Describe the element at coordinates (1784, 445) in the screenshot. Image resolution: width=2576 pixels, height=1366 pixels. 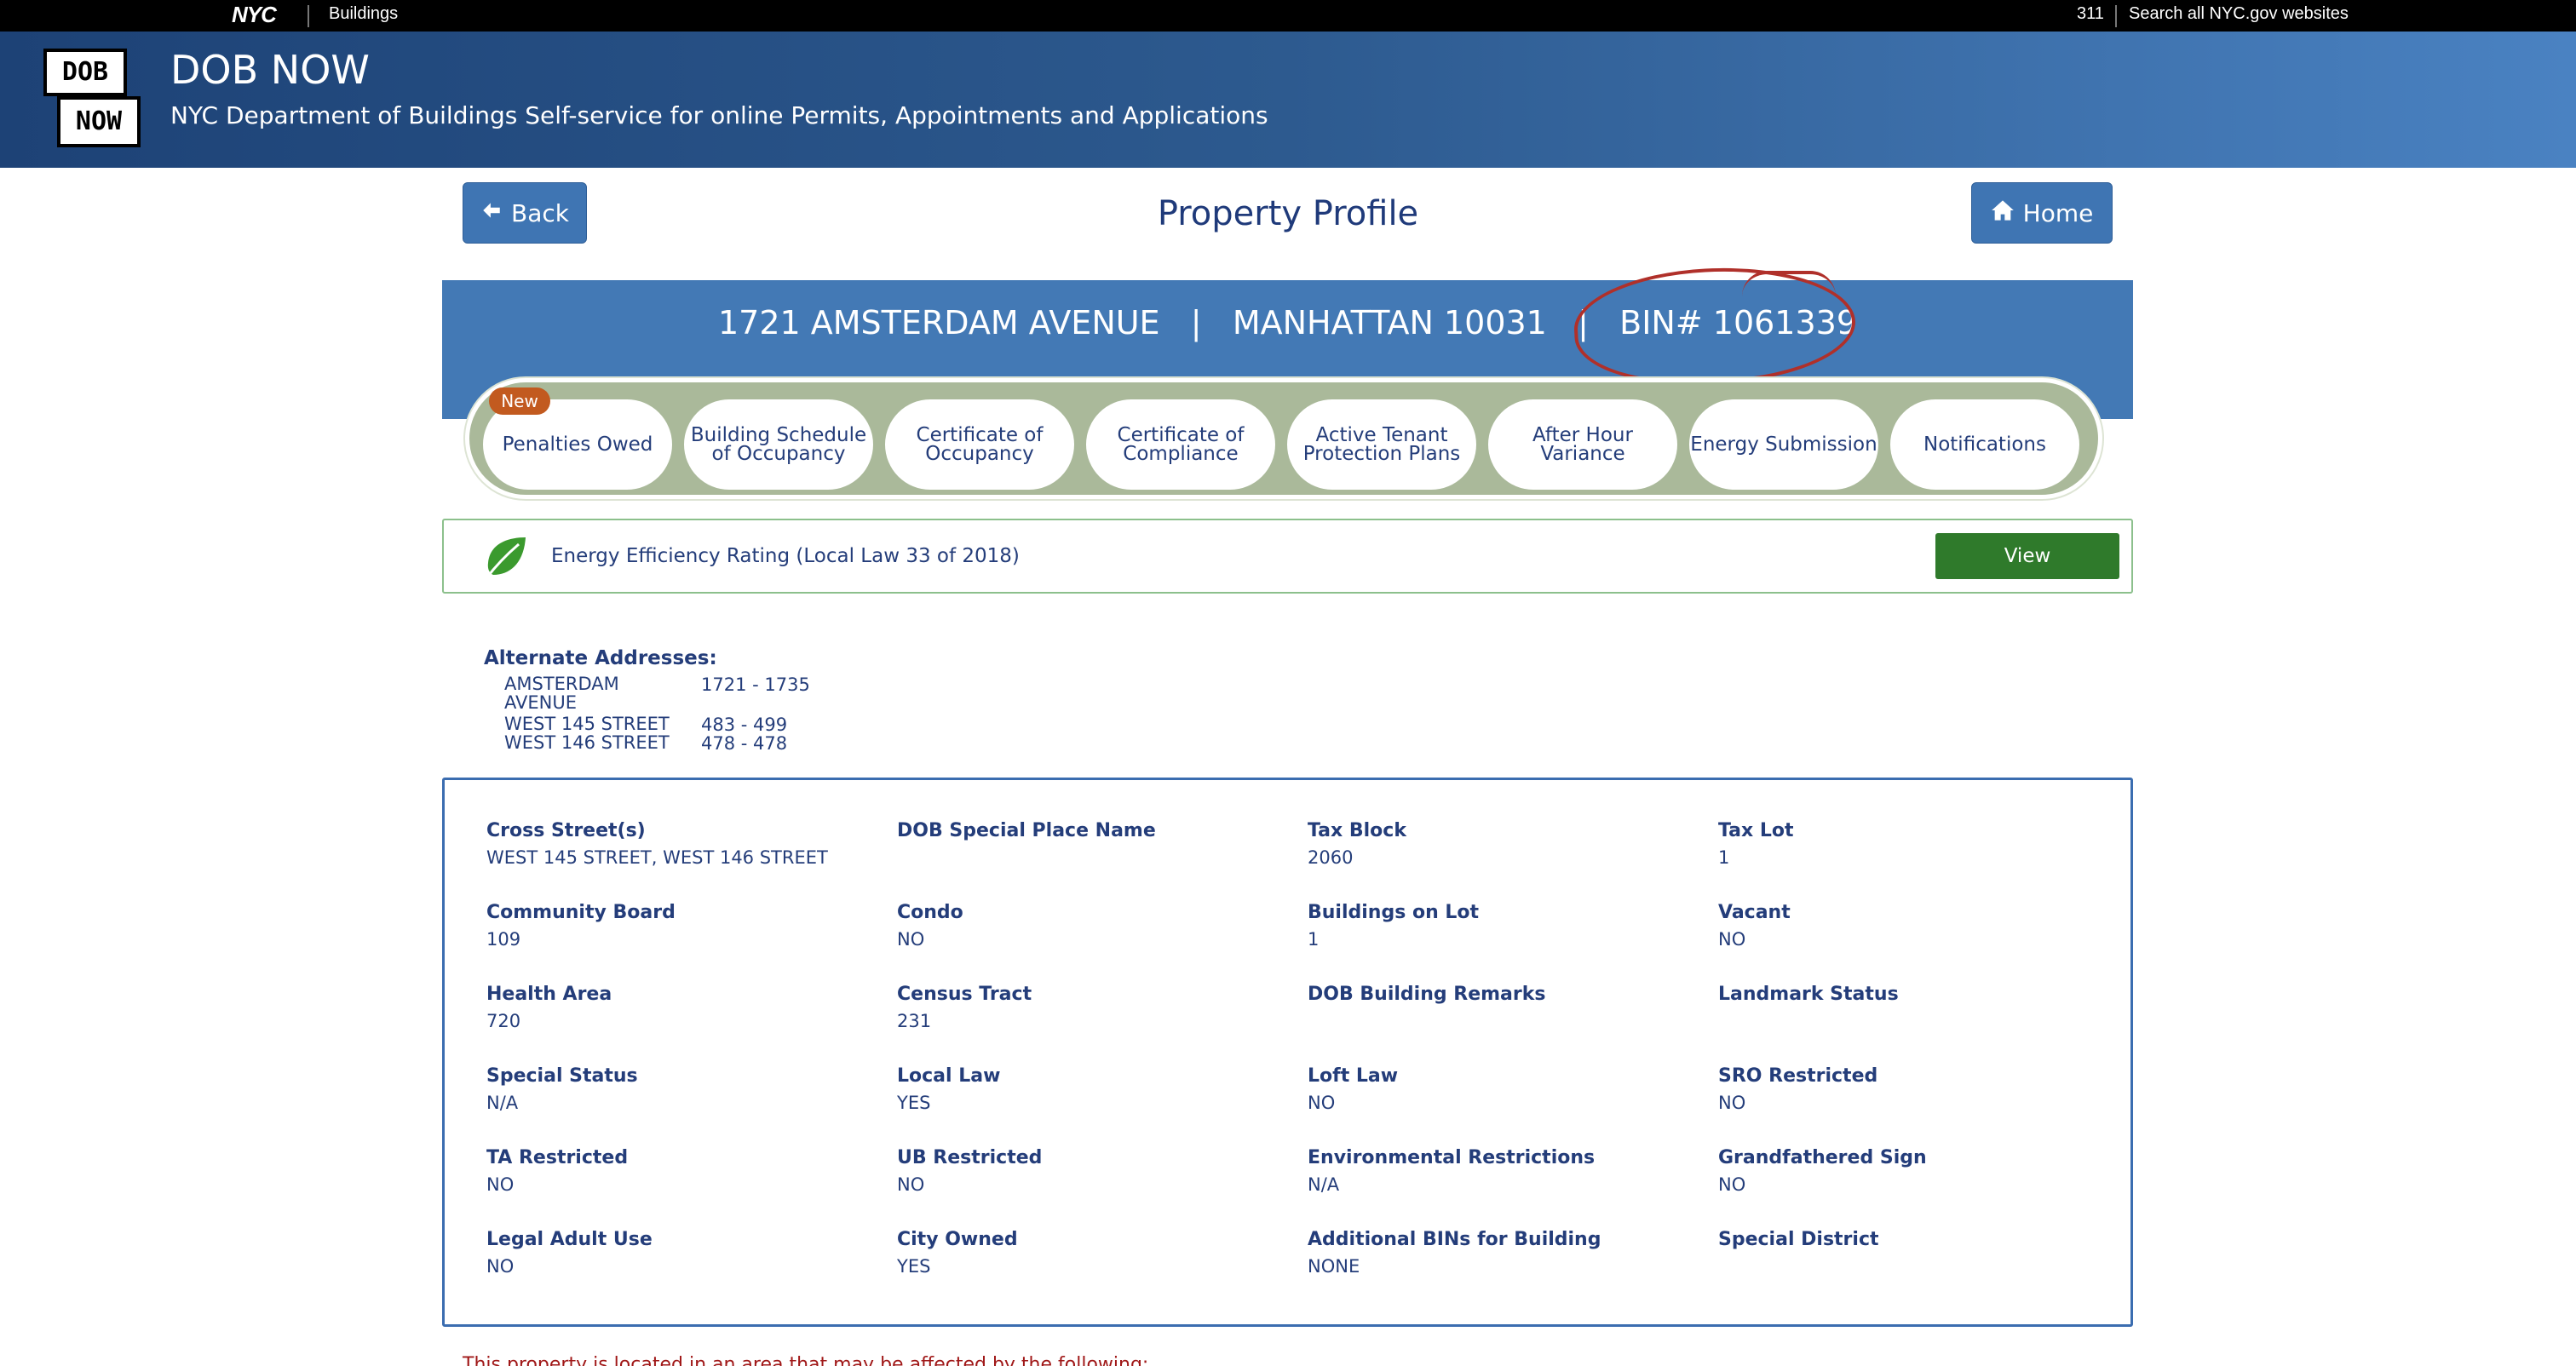
I see `tab-energy-submission: Energy Submission` at that location.